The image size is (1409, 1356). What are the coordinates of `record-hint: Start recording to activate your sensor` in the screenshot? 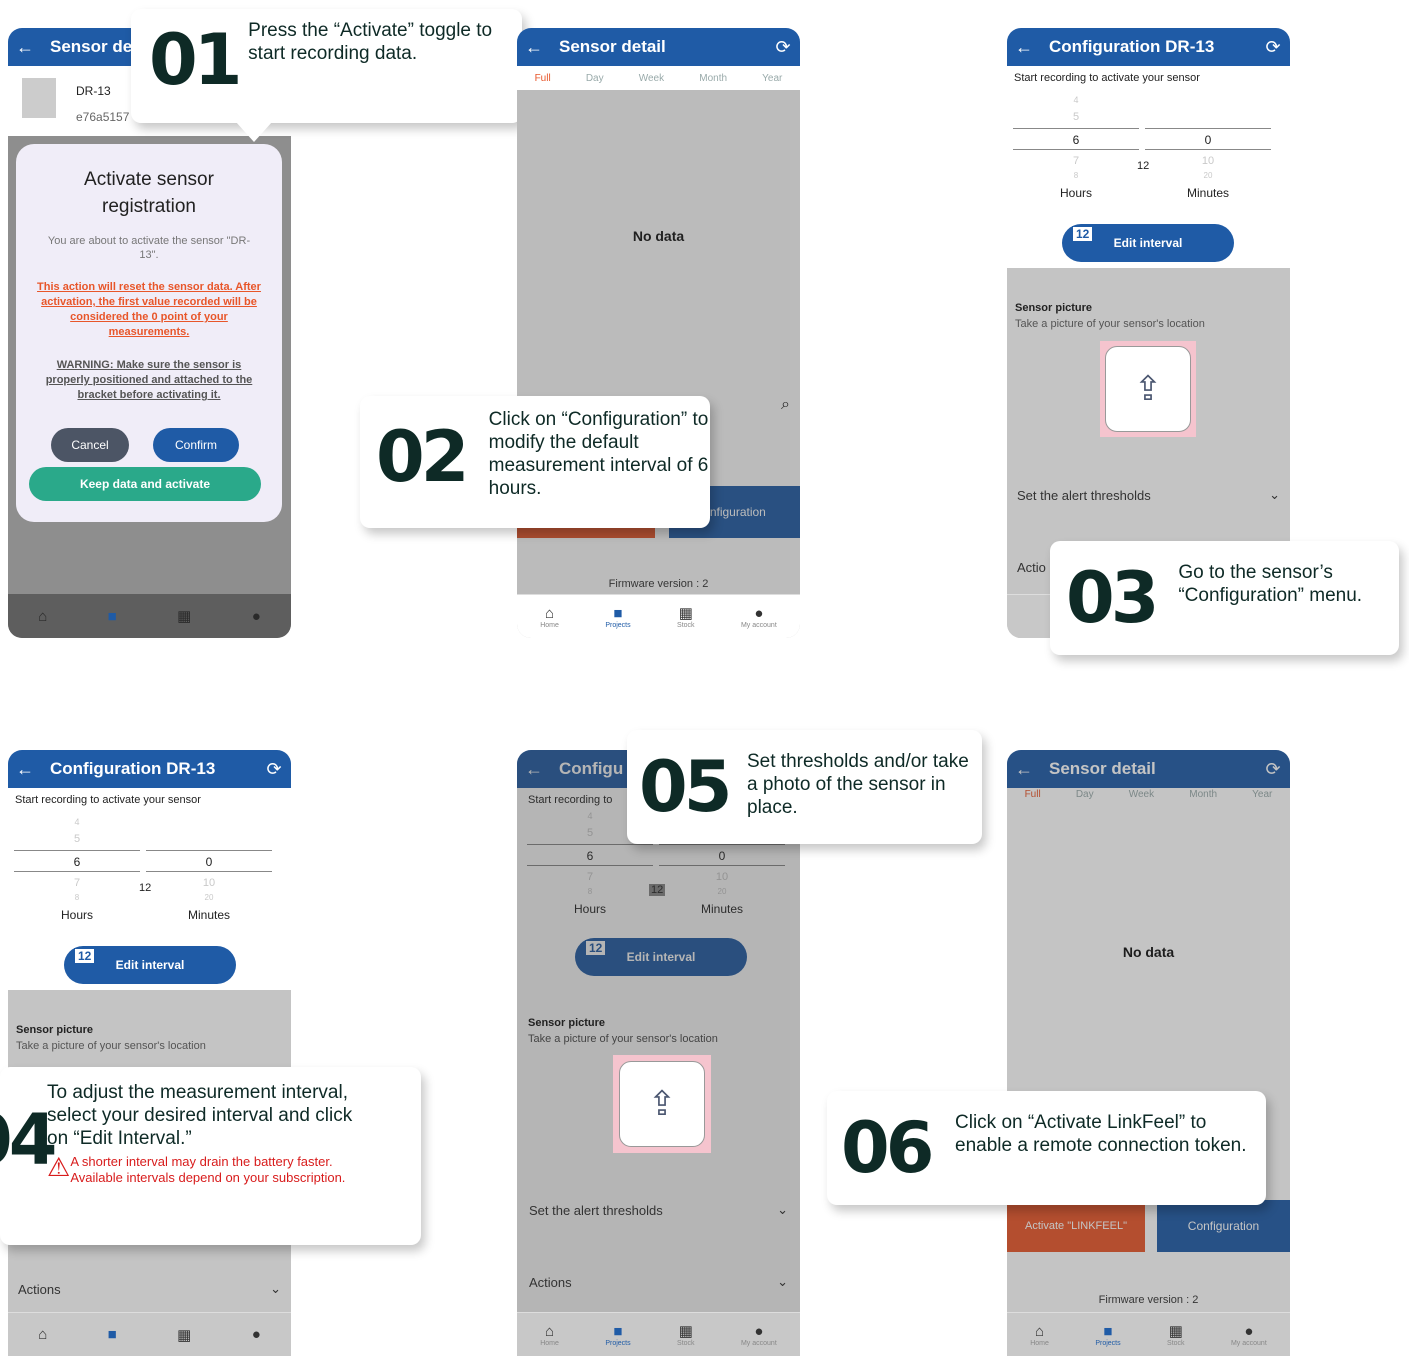 It's located at (1107, 78).